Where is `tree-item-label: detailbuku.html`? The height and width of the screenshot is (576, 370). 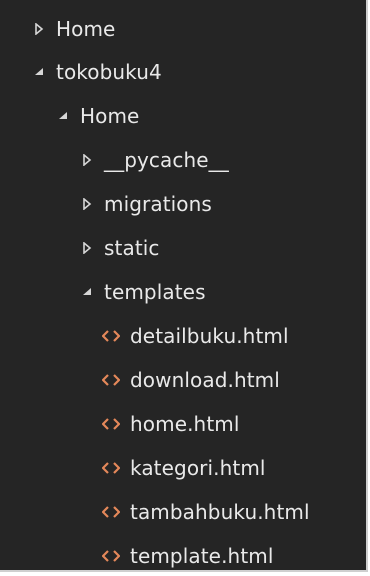
tree-item-label: detailbuku.html is located at coordinates (209, 336).